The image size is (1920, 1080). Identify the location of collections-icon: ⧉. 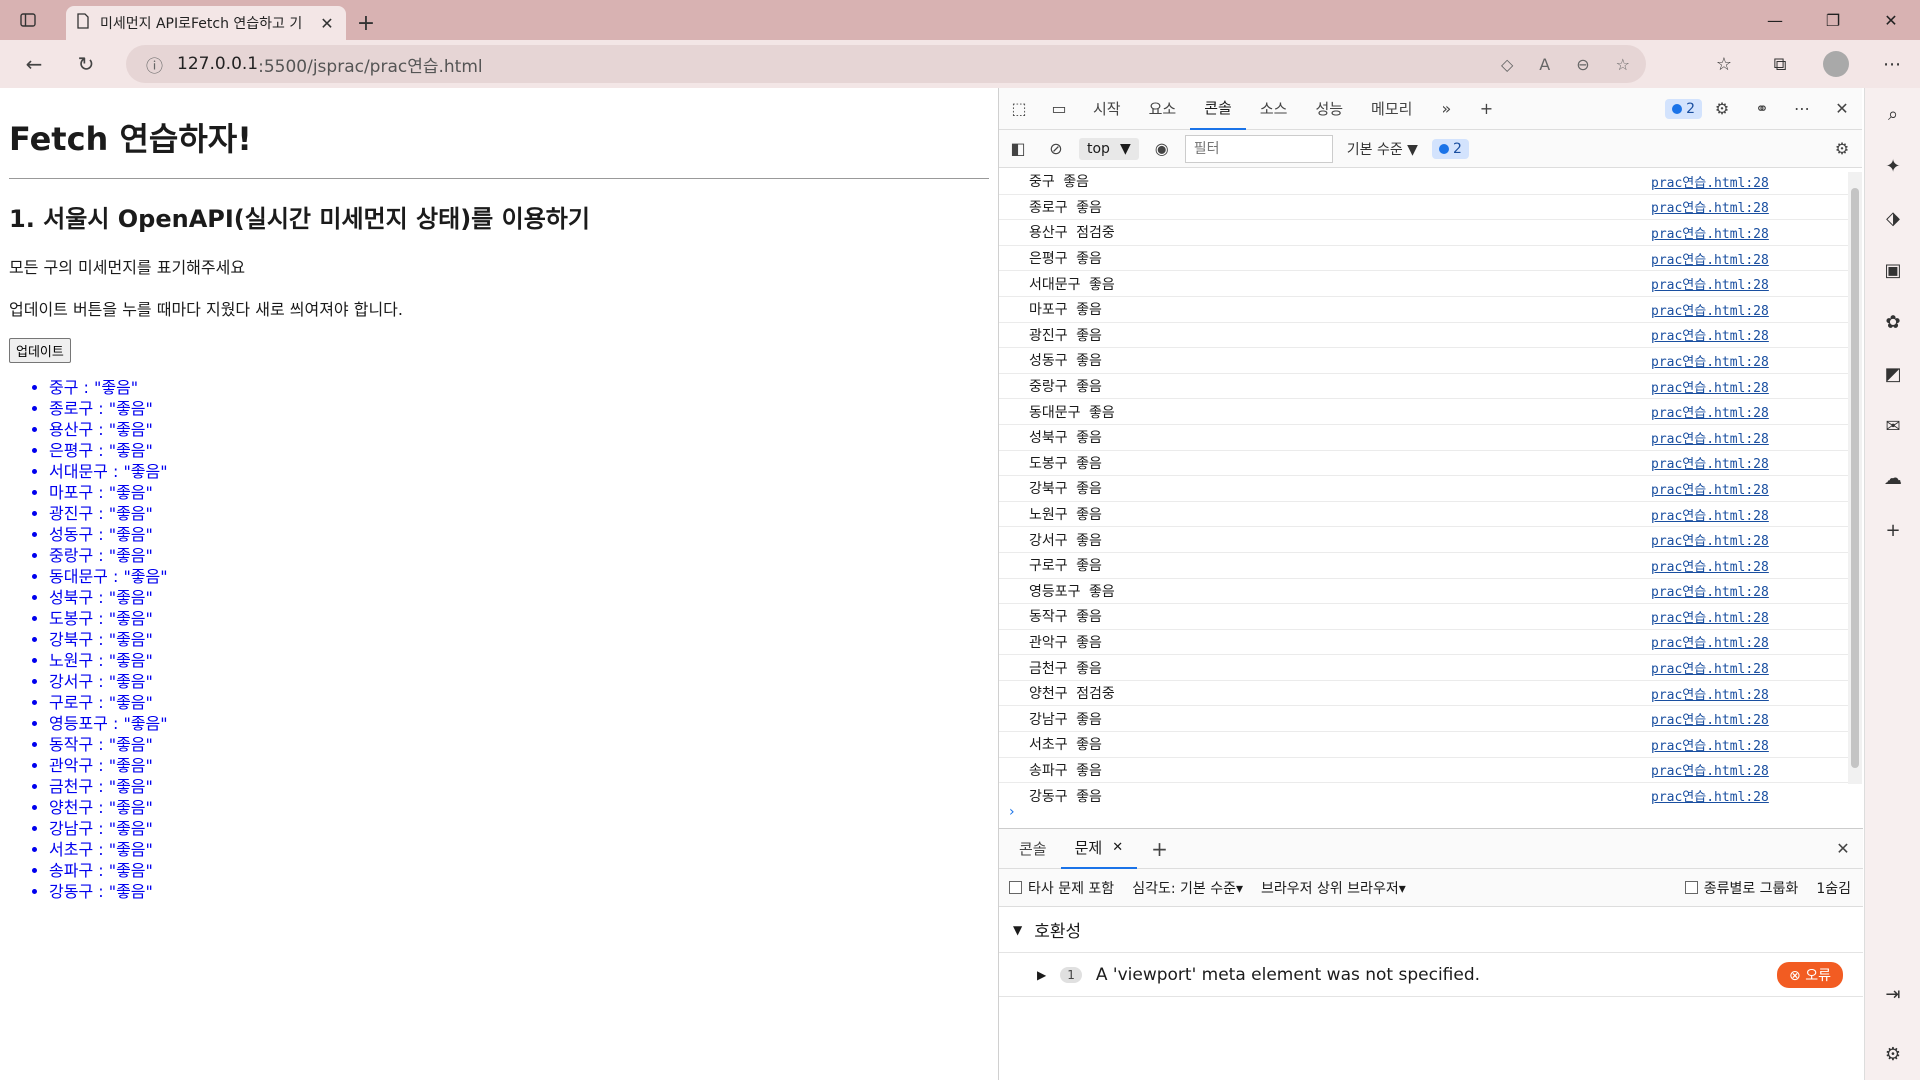
(1780, 64).